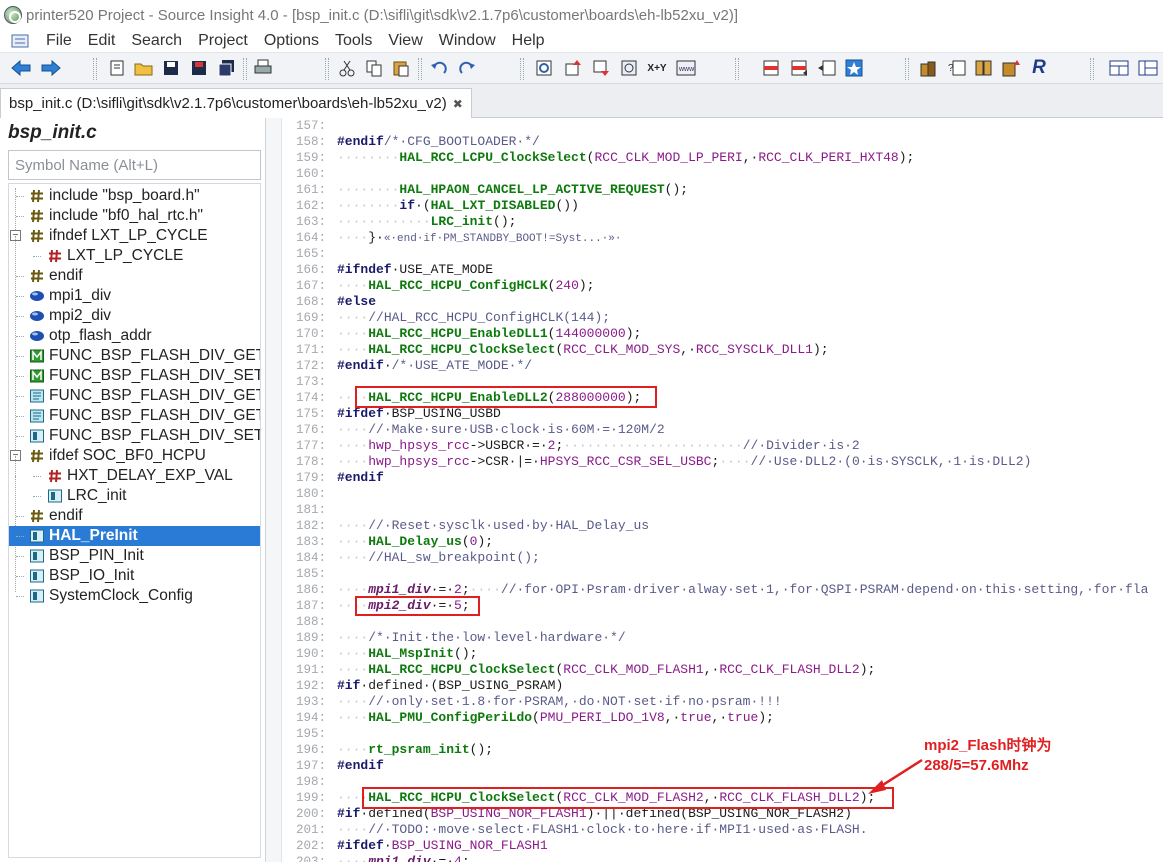 This screenshot has height=862, width=1163. I want to click on undo-icon, so click(439, 68).